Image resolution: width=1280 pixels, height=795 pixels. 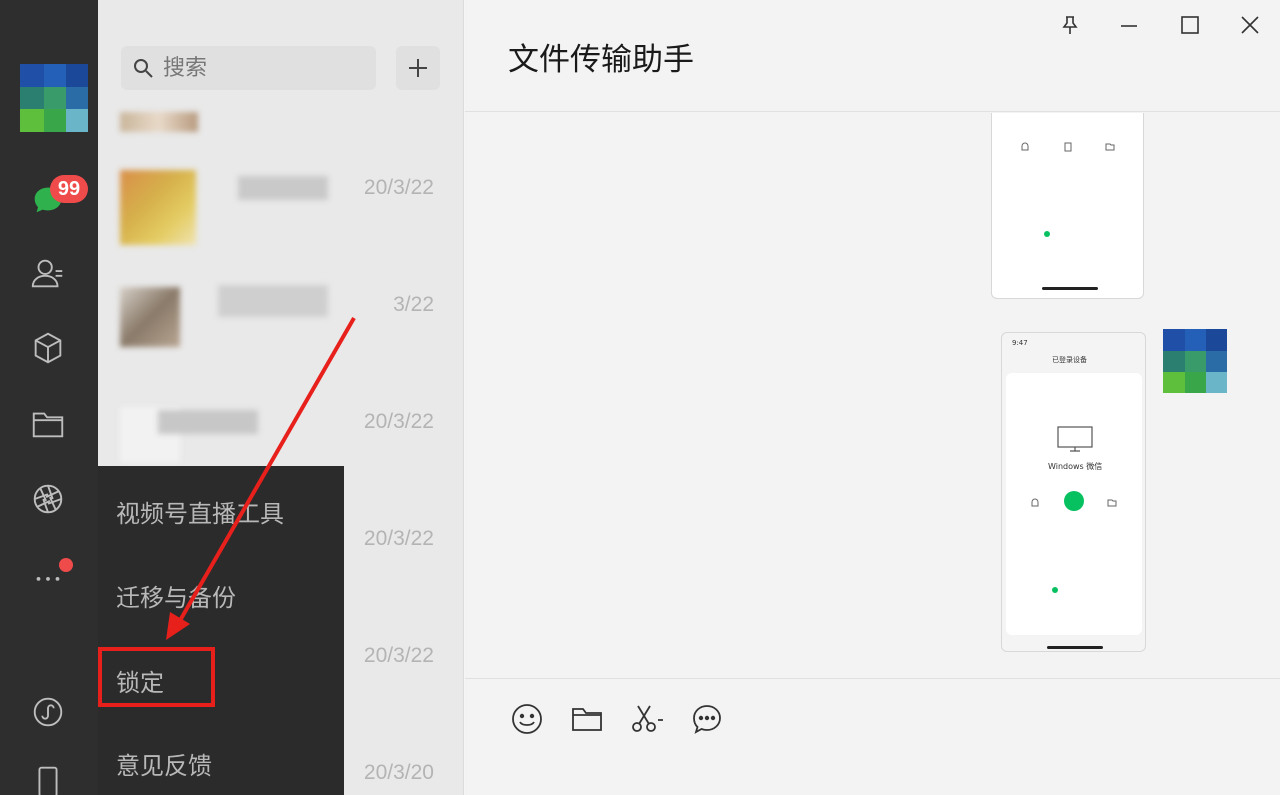 I want to click on screenshot-scissors-icon, so click(x=647, y=719).